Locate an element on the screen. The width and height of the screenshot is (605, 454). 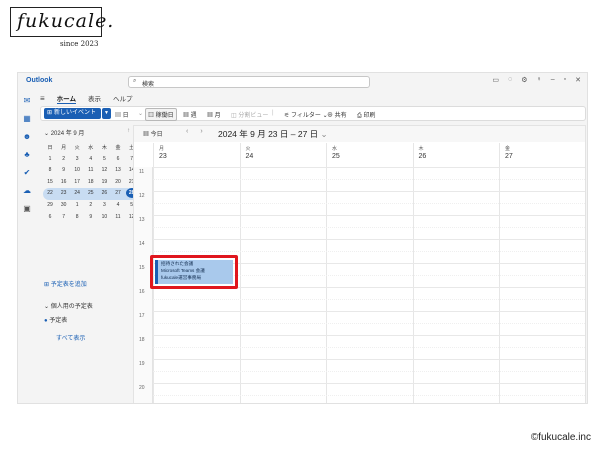
half-hour-line is located at coordinates (369, 371).